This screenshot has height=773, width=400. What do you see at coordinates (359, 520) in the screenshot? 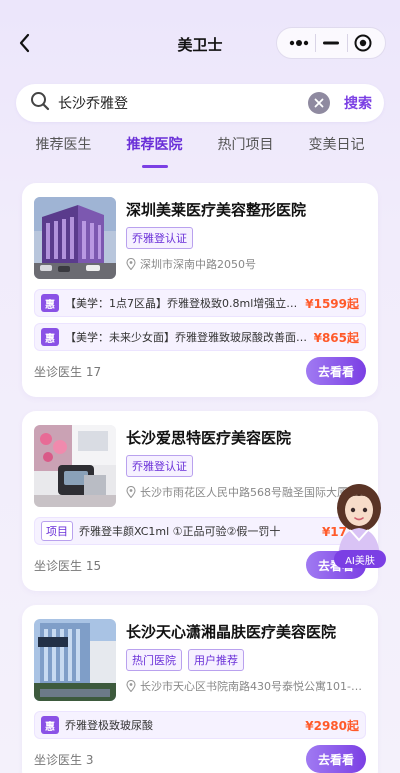
I see `assistant-avatar-icon` at bounding box center [359, 520].